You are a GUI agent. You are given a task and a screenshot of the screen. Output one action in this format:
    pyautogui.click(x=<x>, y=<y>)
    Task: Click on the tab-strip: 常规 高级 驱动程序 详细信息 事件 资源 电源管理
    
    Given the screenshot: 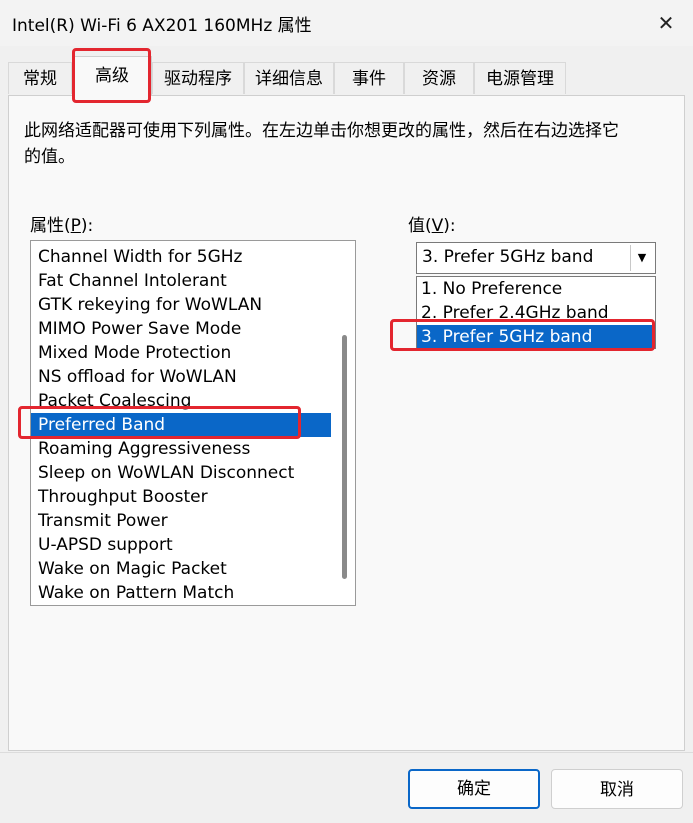 What is the action you would take?
    pyautogui.click(x=346, y=76)
    